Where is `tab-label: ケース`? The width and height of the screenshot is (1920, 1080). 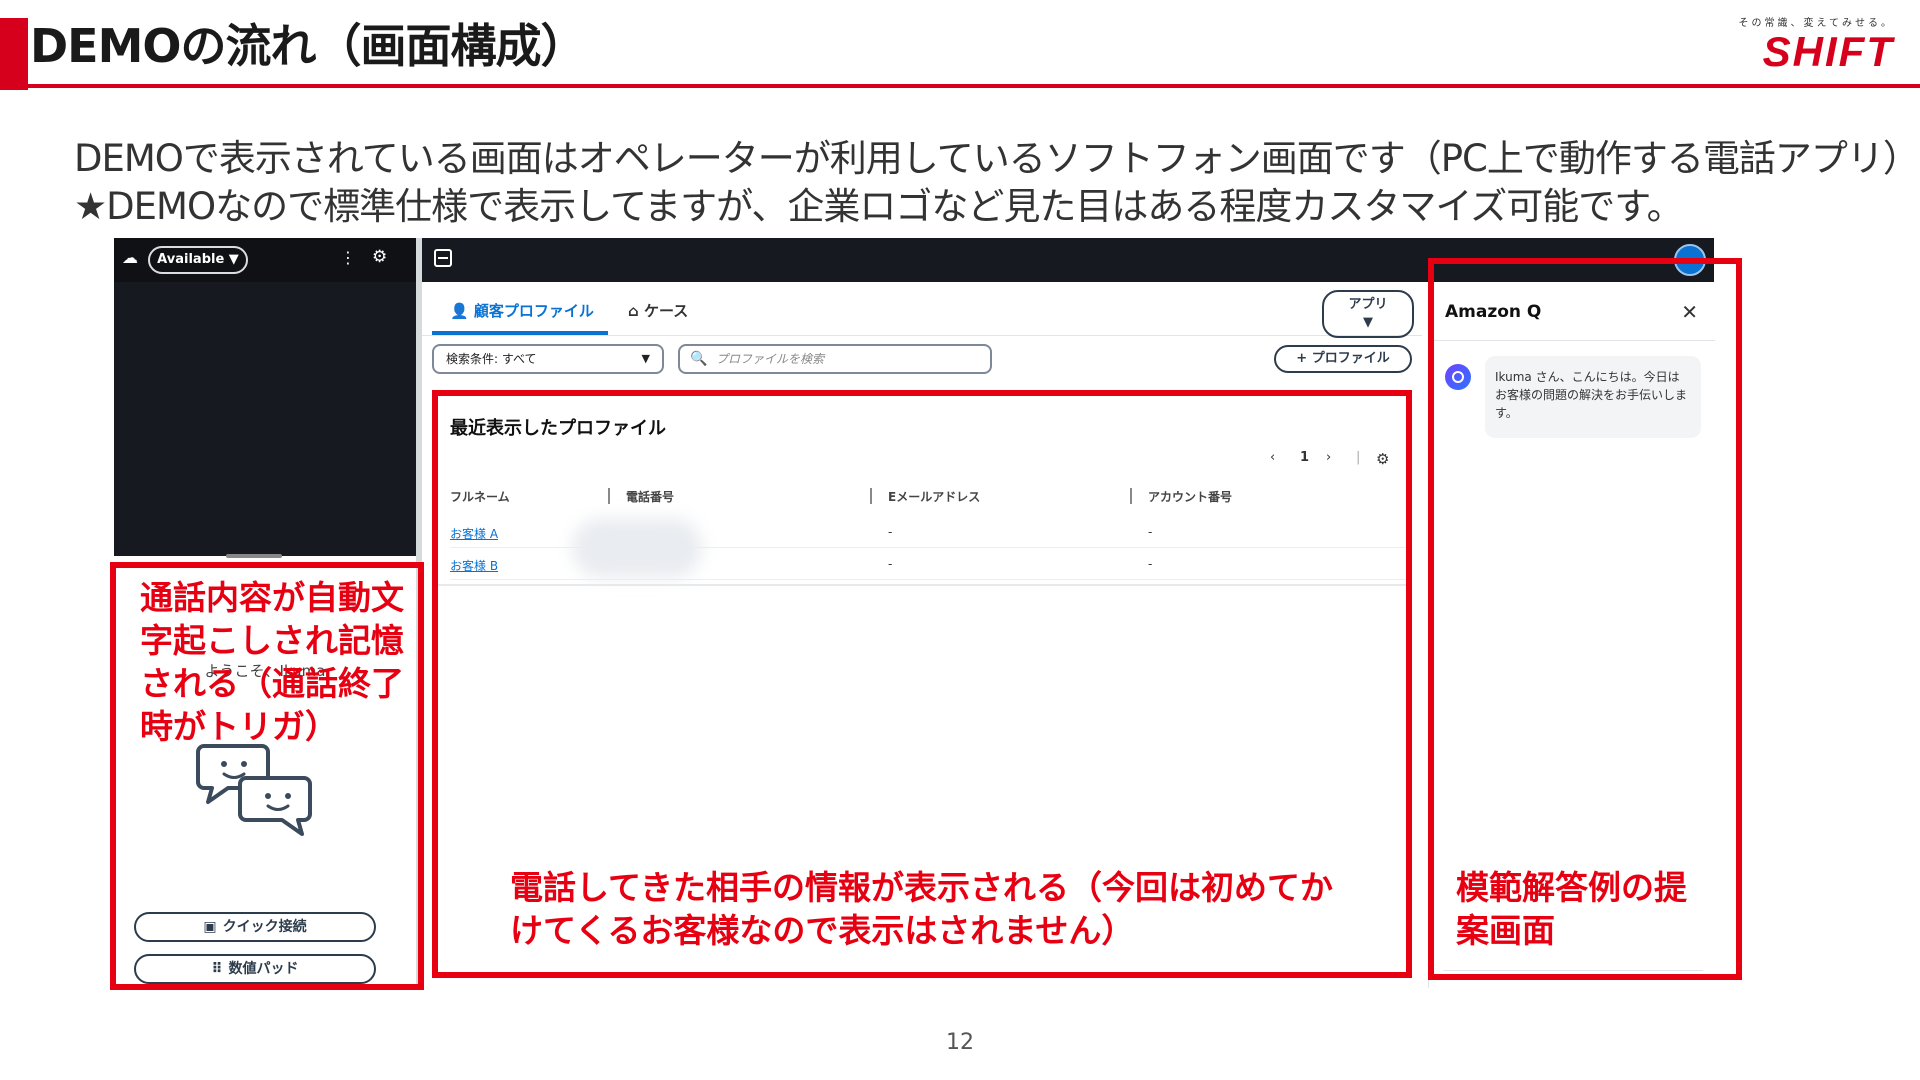
tab-label: ケース is located at coordinates (666, 311).